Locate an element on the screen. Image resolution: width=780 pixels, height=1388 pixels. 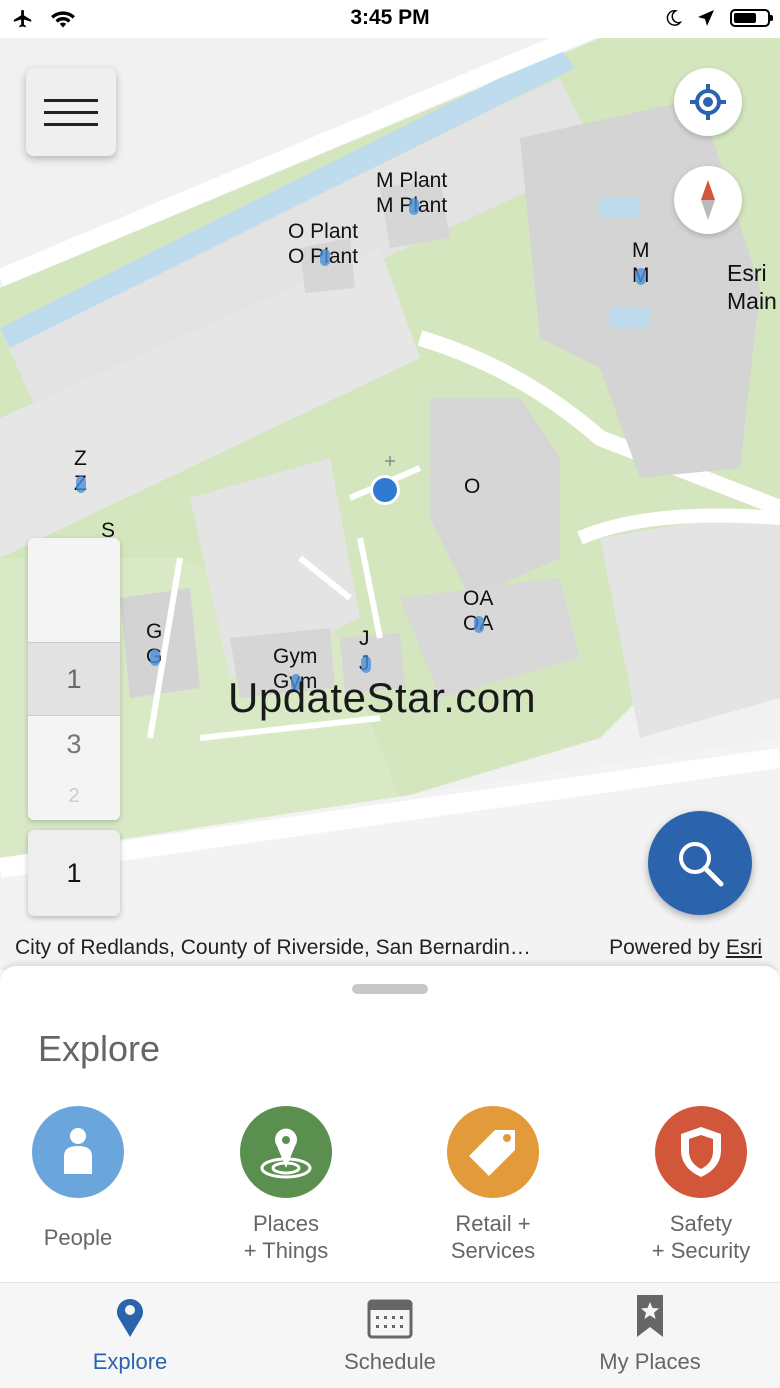
map-label-m: M M is located at coordinates (641, 263).